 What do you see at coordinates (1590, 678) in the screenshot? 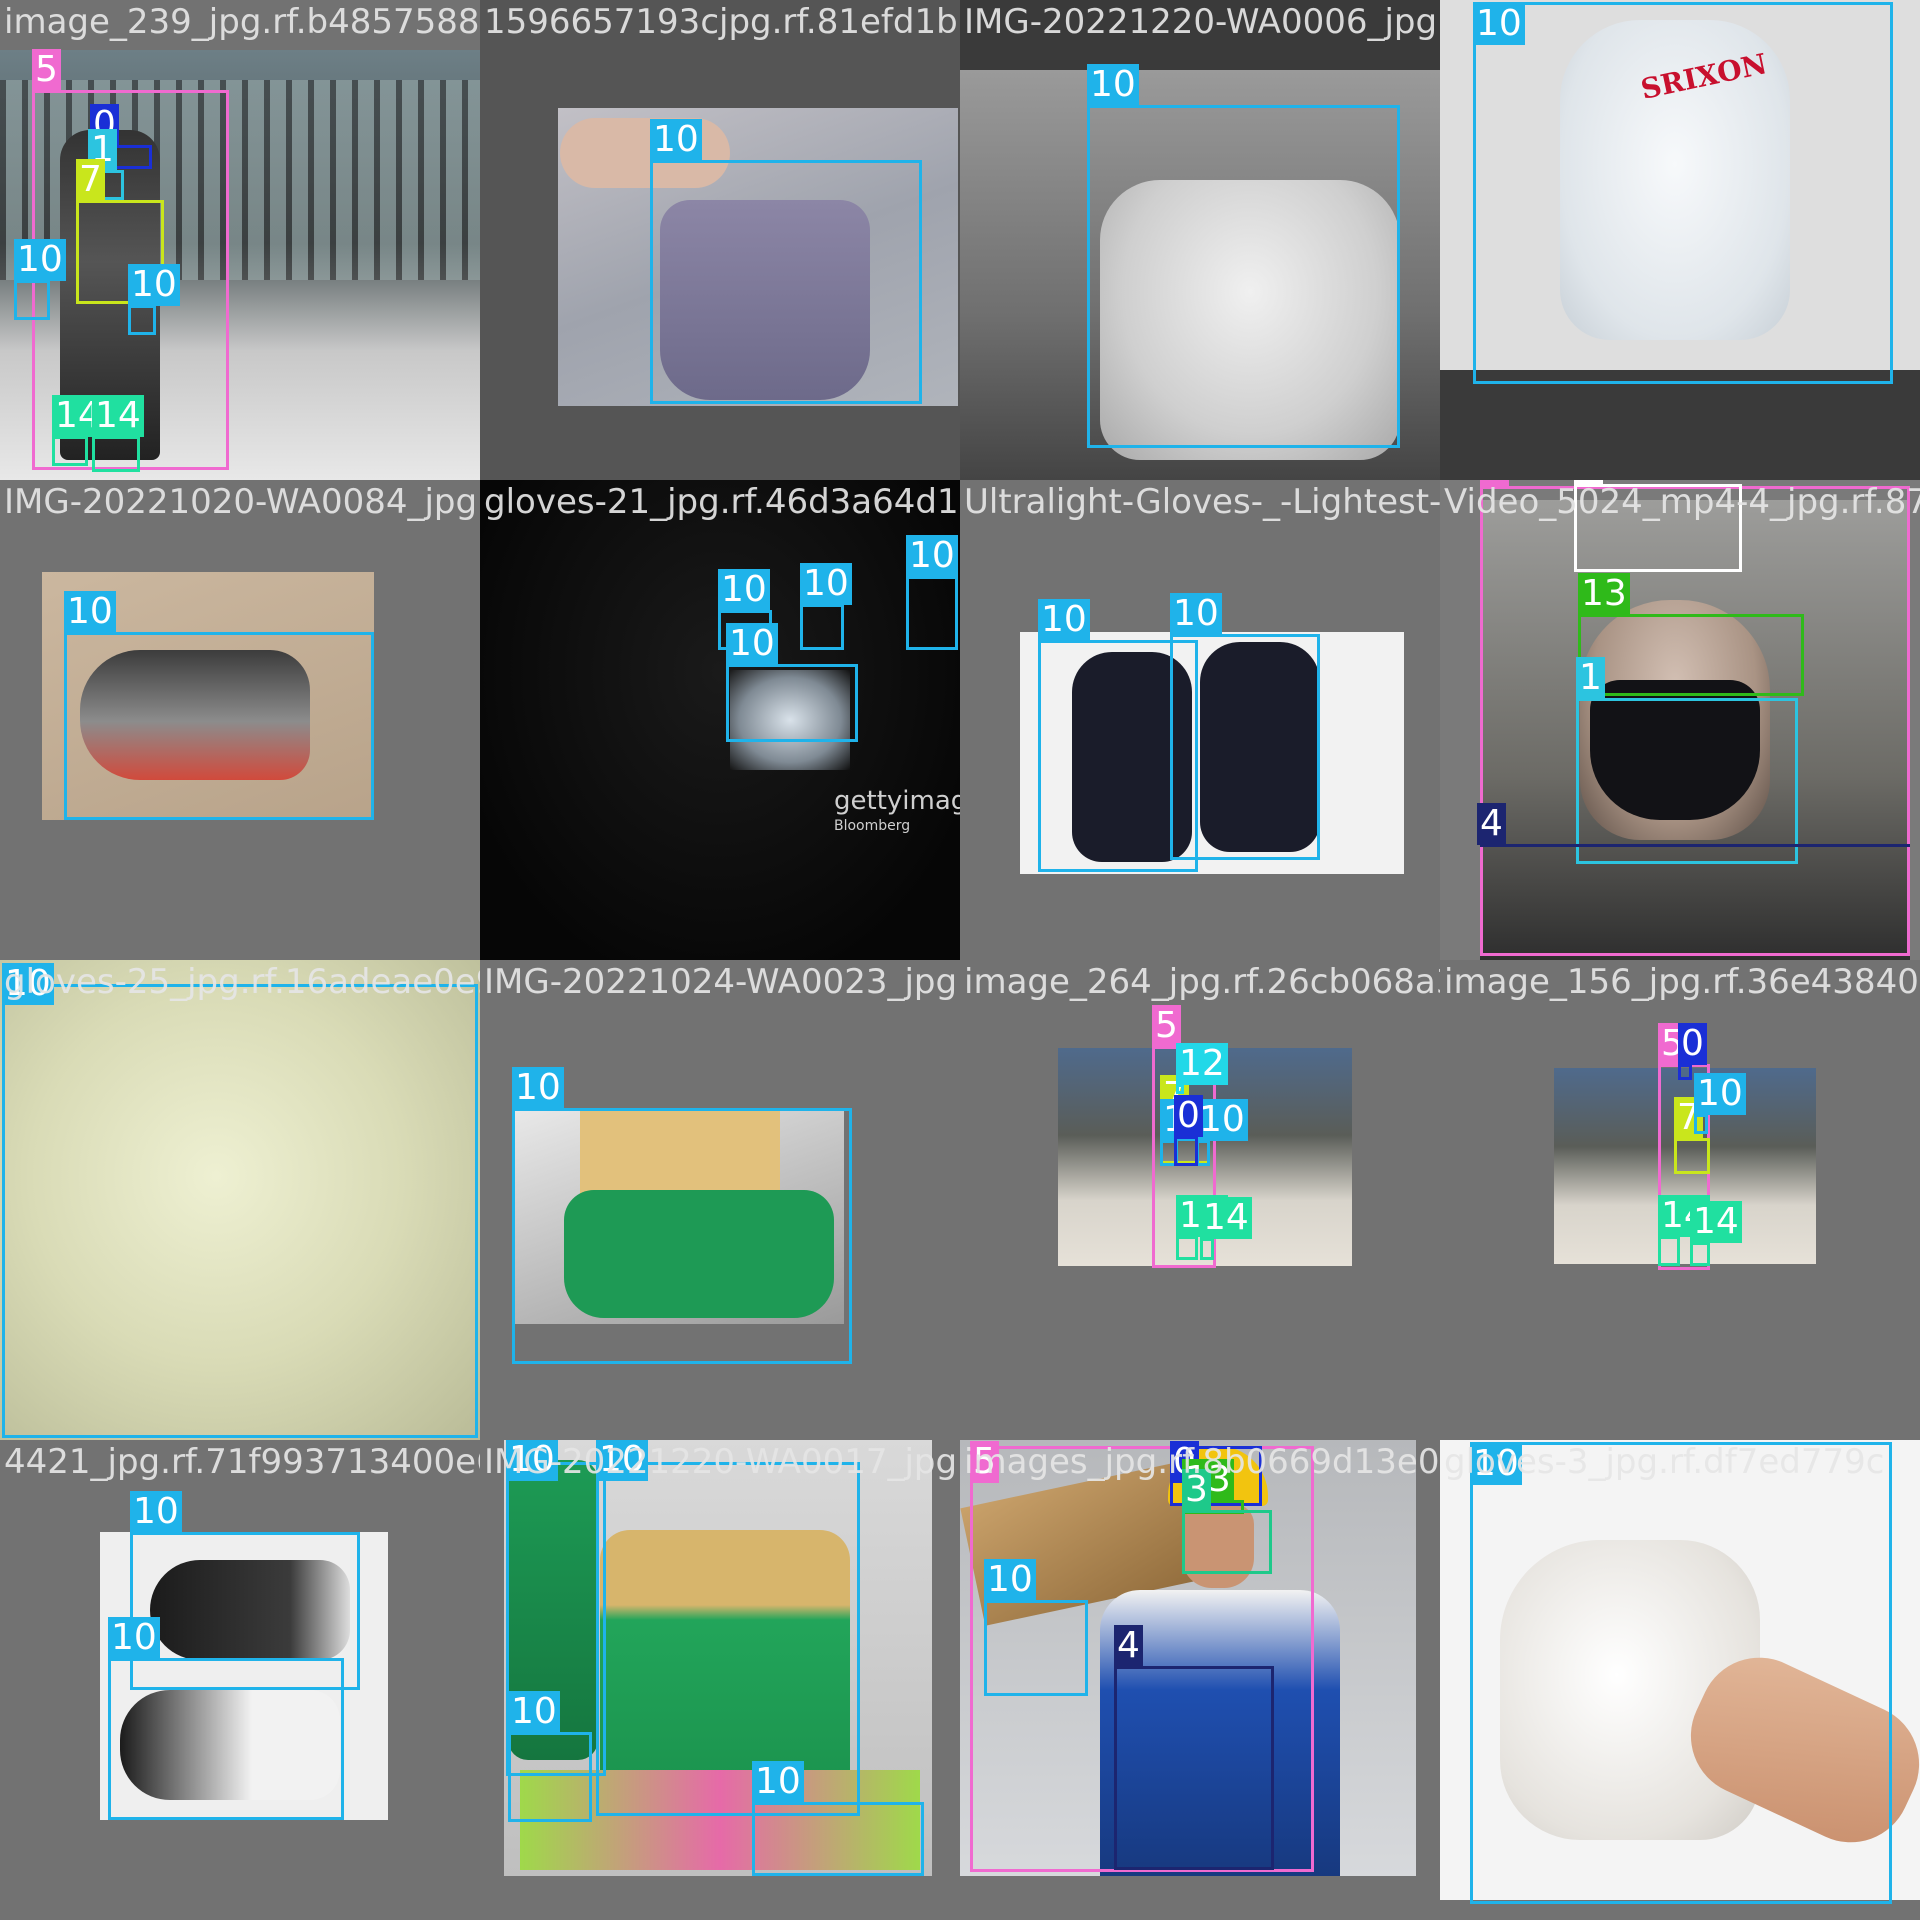
I see `bbox-label: 1` at bounding box center [1590, 678].